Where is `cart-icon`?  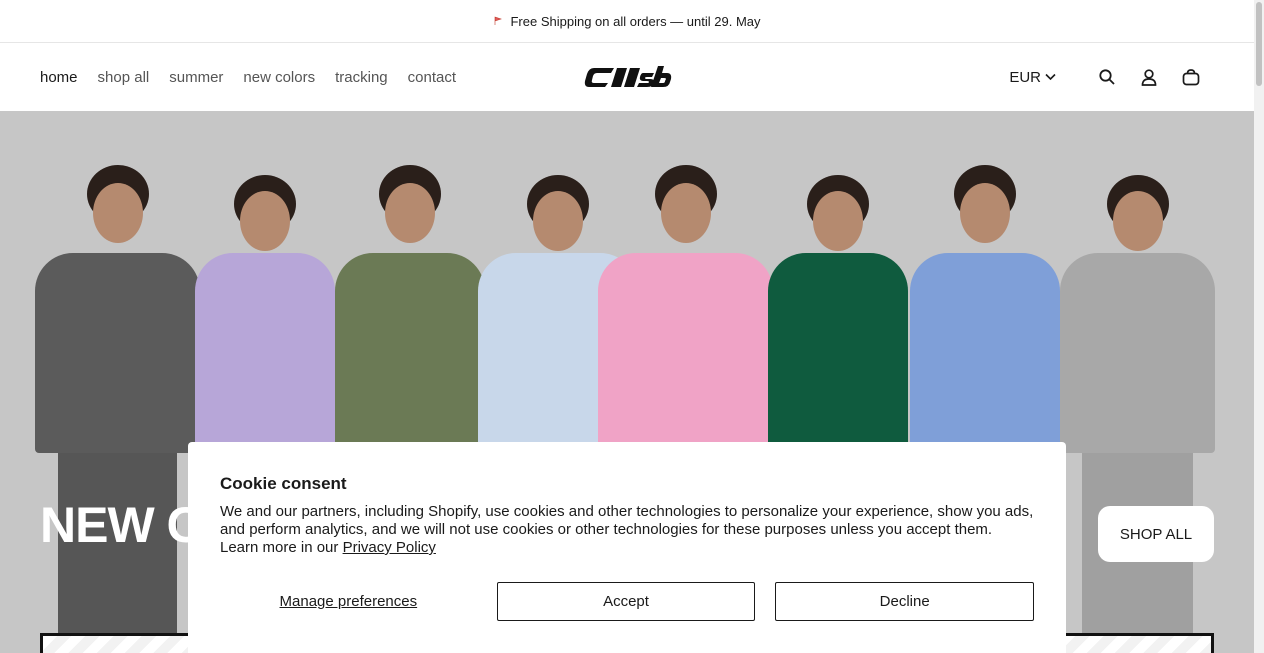
cart-icon is located at coordinates (1191, 76).